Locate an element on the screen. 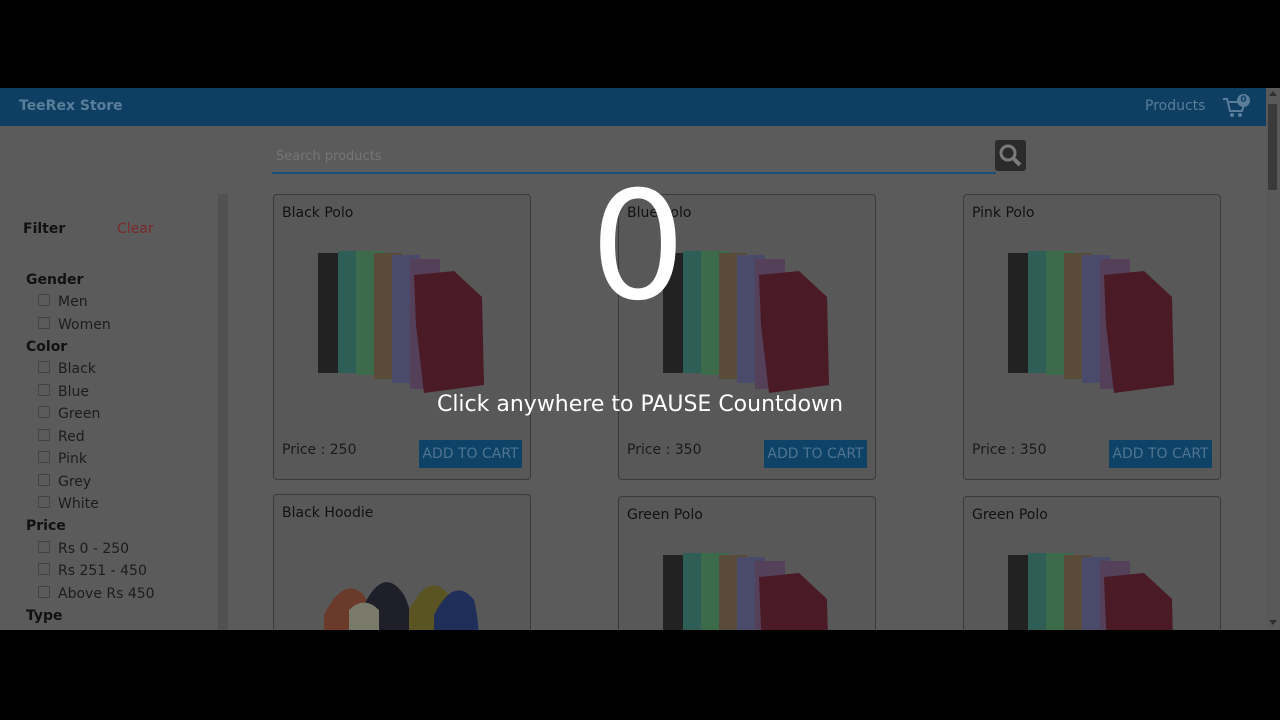 This screenshot has width=1280, height=720. scrollbar-thumb is located at coordinates (1272, 147).